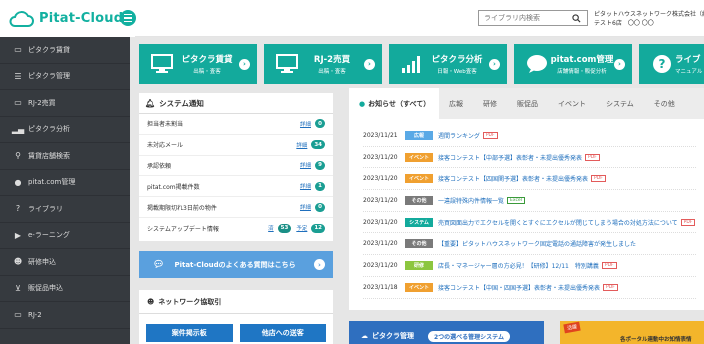  I want to click on send-customer-button: 他店への送客, so click(282, 333).